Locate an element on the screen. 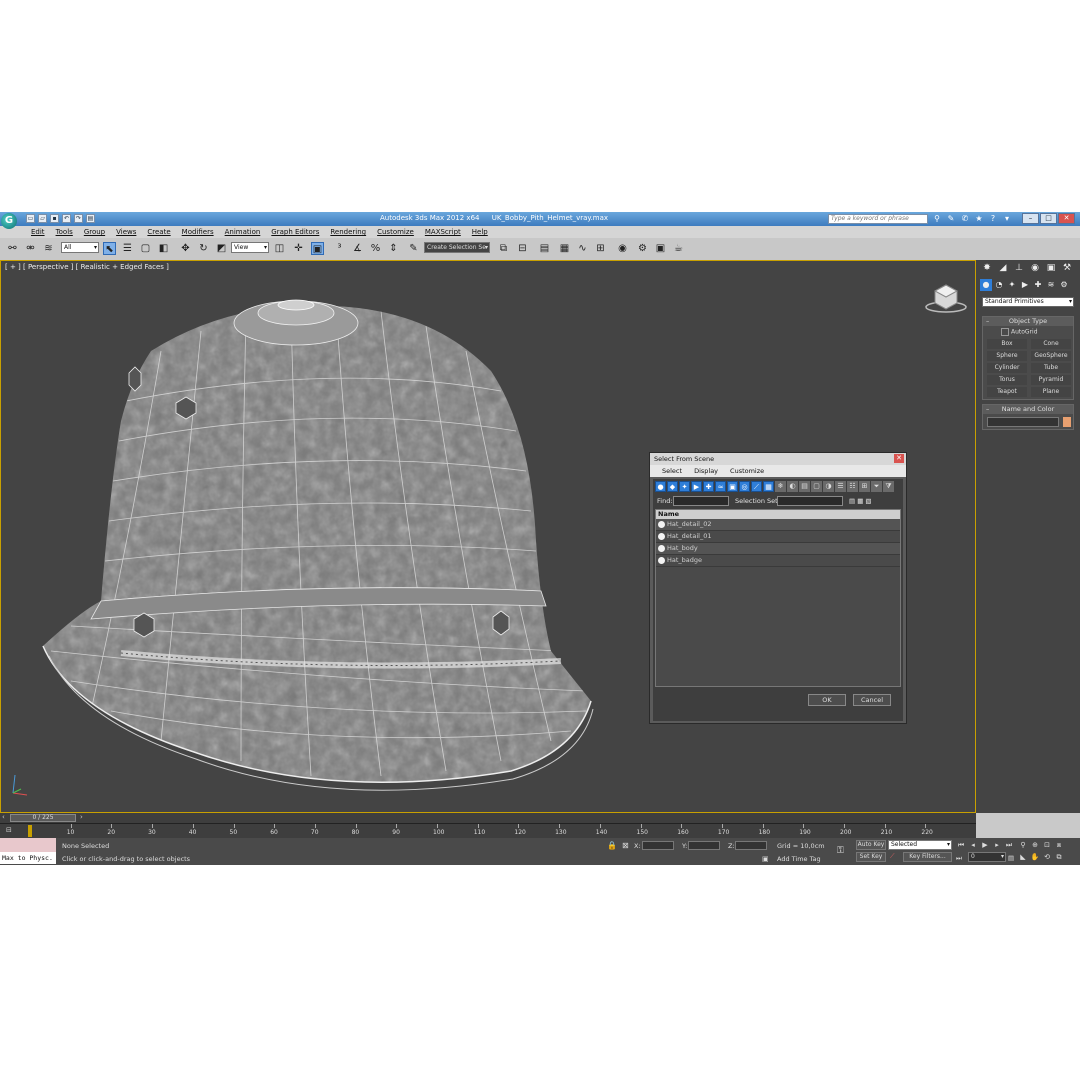  shapes-category-icon: ◔ is located at coordinates (999, 285).